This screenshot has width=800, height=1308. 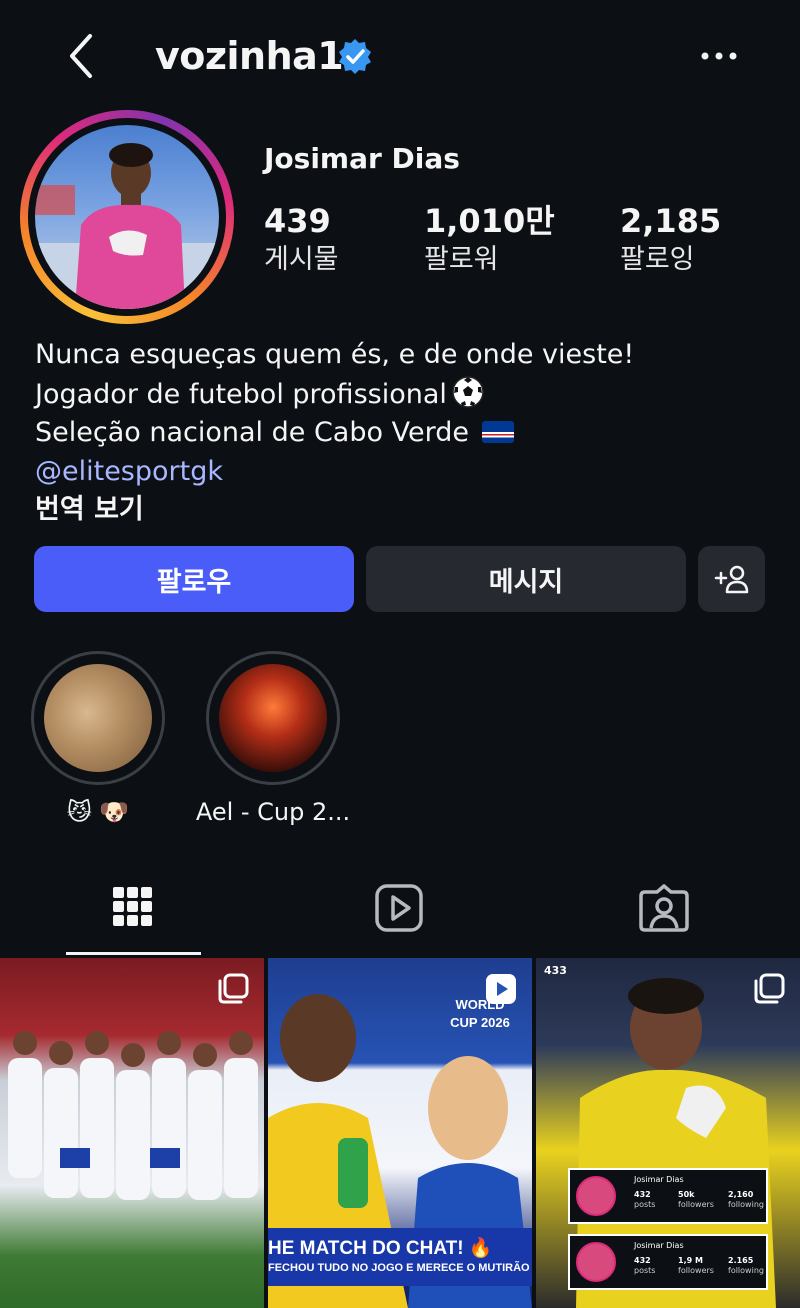 I want to click on cabo-verde-flag-icon, so click(x=497, y=432).